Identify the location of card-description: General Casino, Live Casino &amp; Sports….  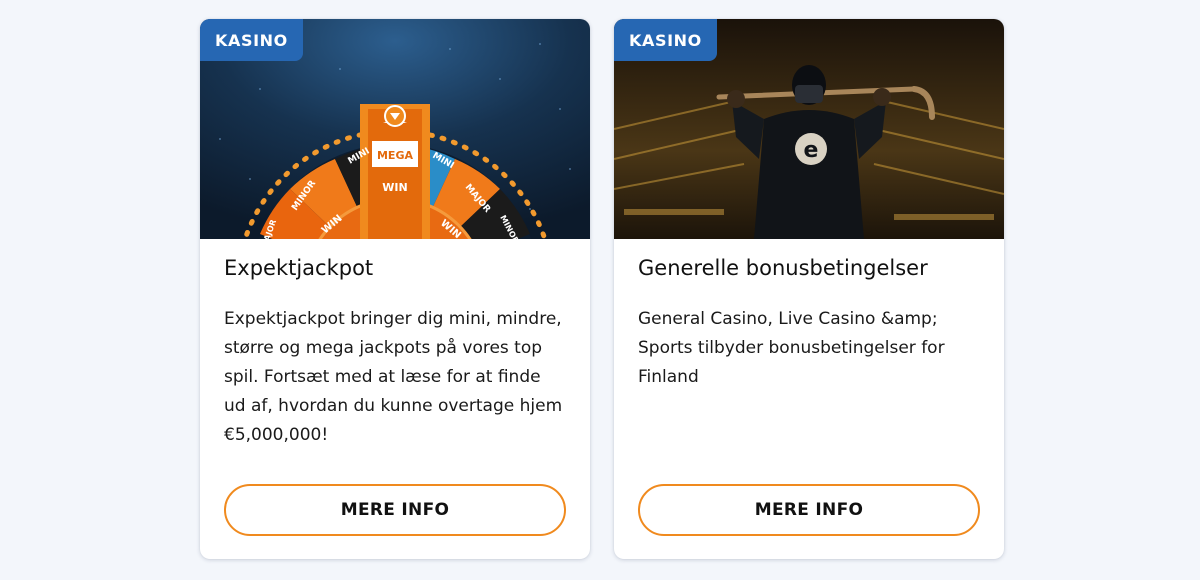
(791, 348).